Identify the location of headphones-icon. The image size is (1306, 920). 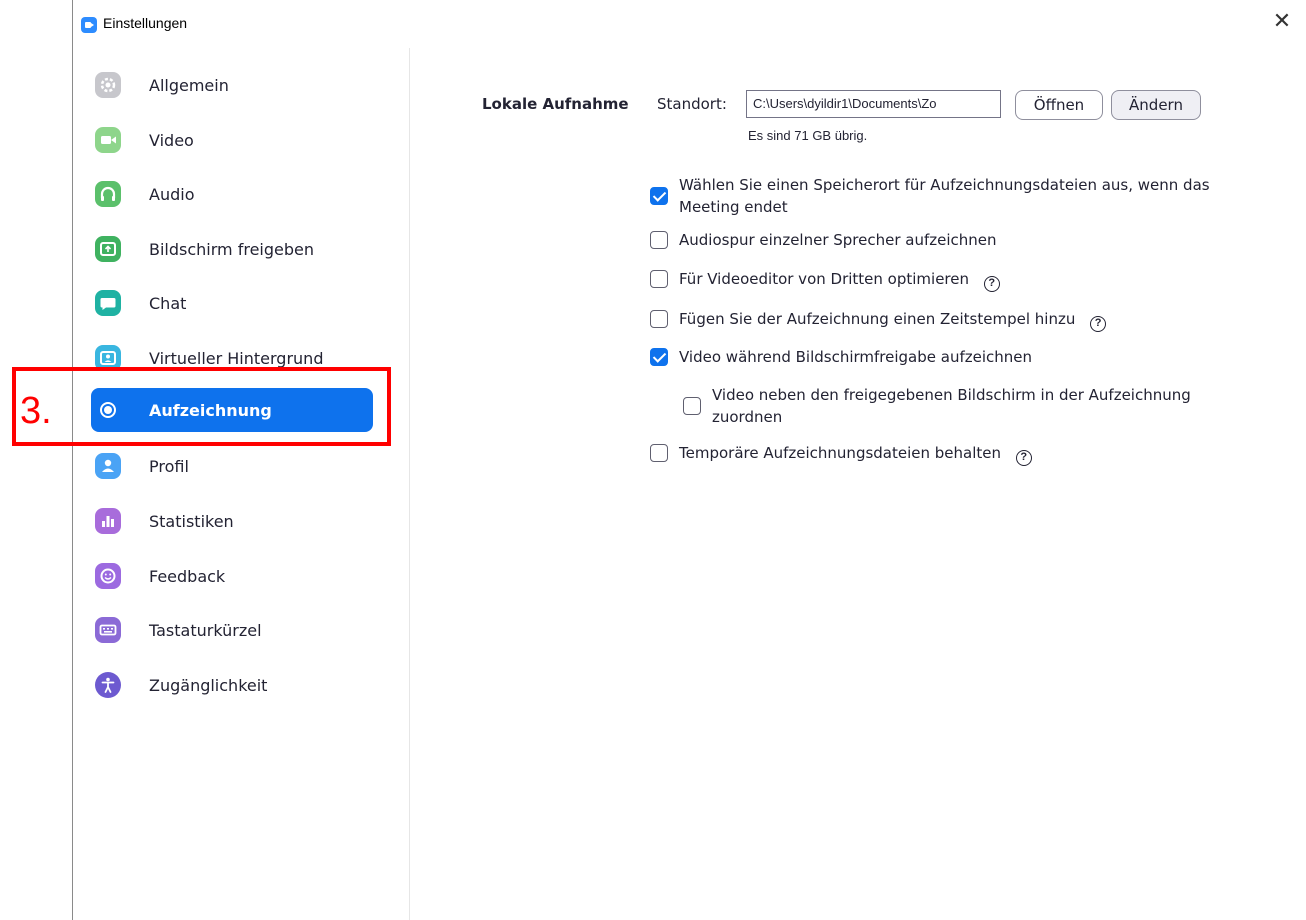
(108, 194).